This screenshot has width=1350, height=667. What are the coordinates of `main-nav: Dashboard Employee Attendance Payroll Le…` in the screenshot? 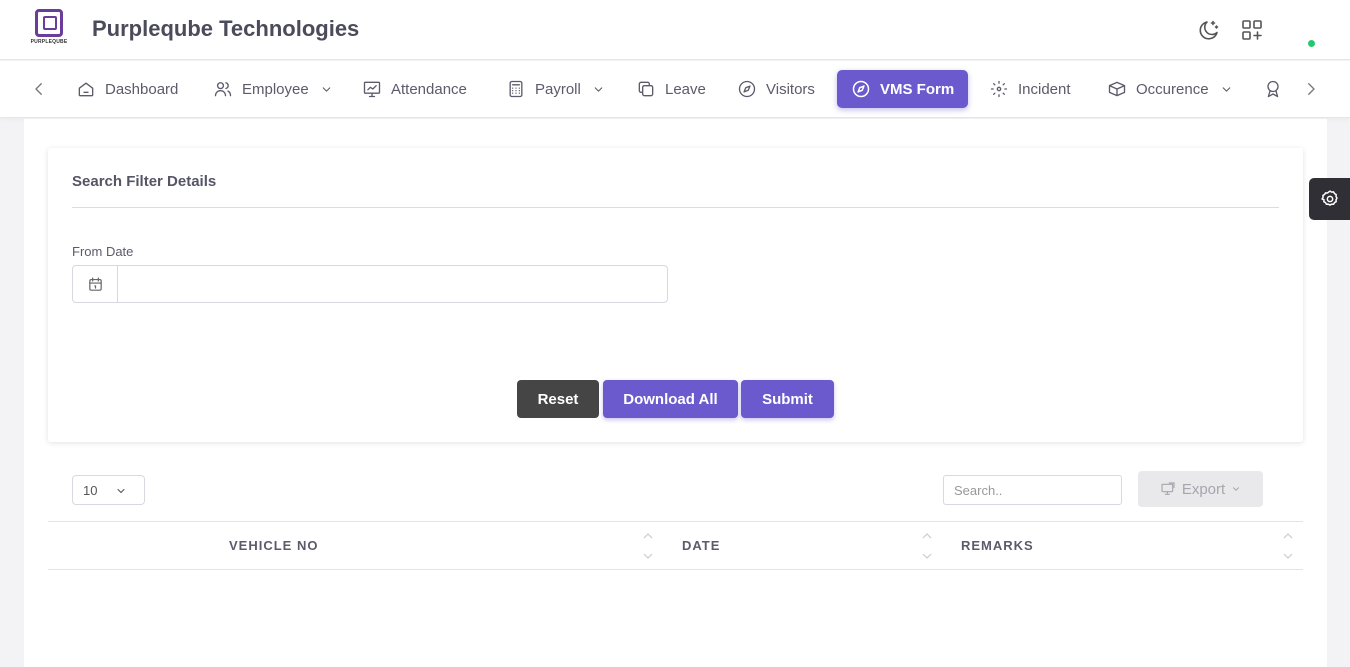 It's located at (675, 89).